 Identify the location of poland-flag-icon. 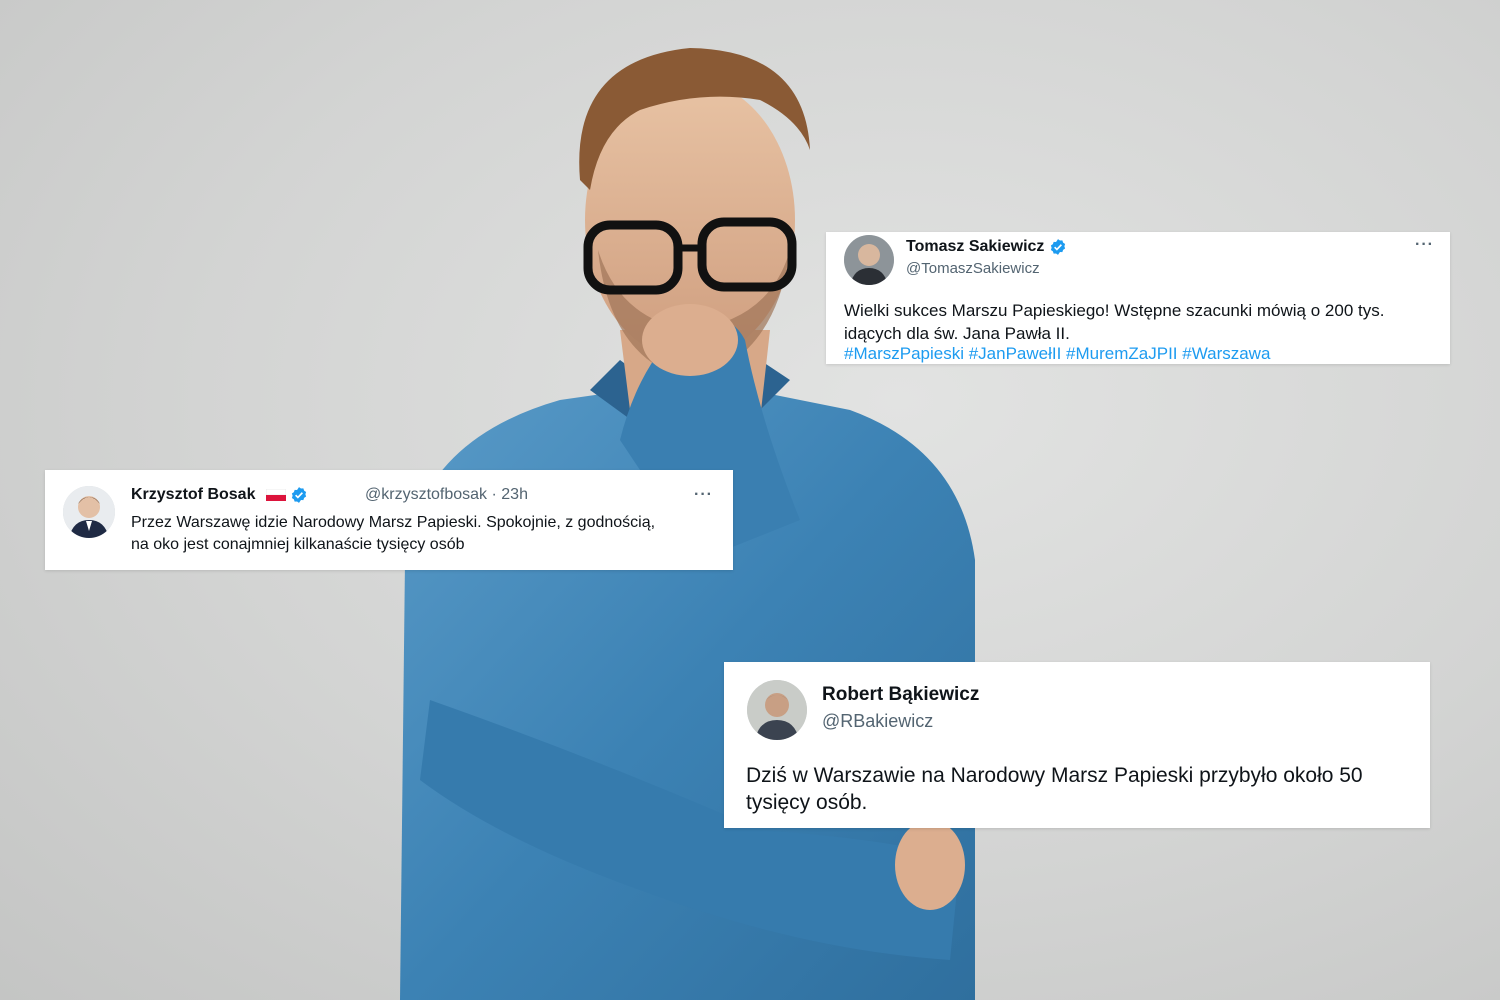
(275, 495).